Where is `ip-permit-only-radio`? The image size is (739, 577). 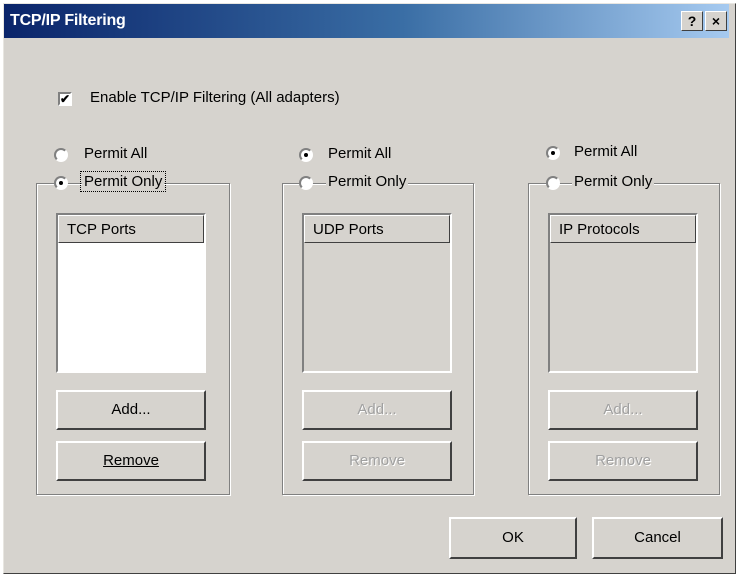 ip-permit-only-radio is located at coordinates (553, 183).